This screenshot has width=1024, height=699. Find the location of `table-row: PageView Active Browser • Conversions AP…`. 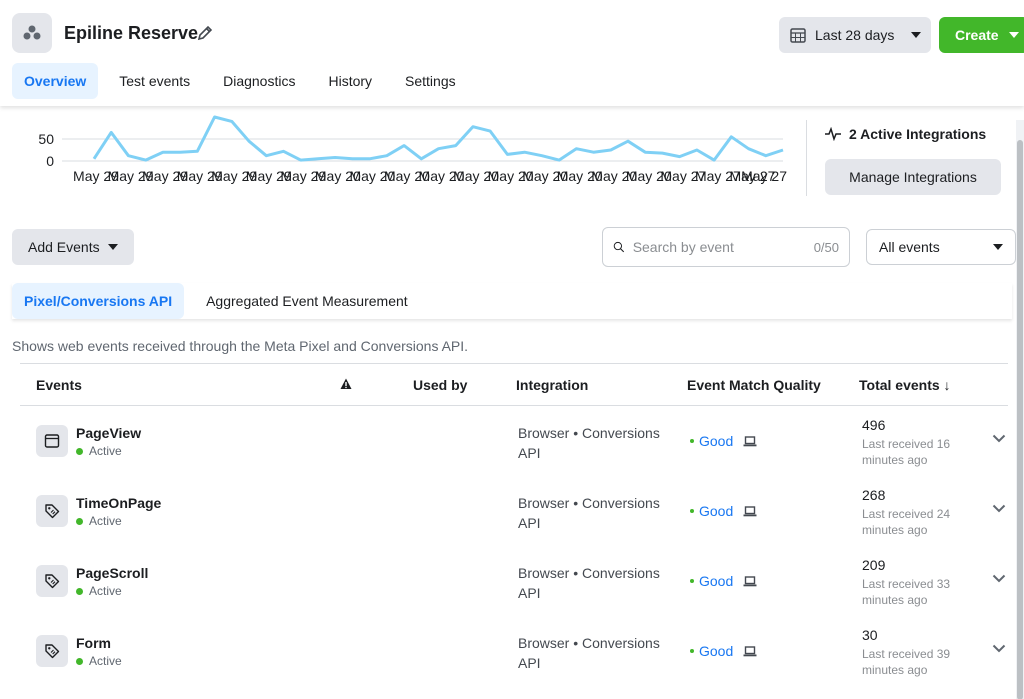

table-row: PageView Active Browser • Conversions AP… is located at coordinates (514, 441).